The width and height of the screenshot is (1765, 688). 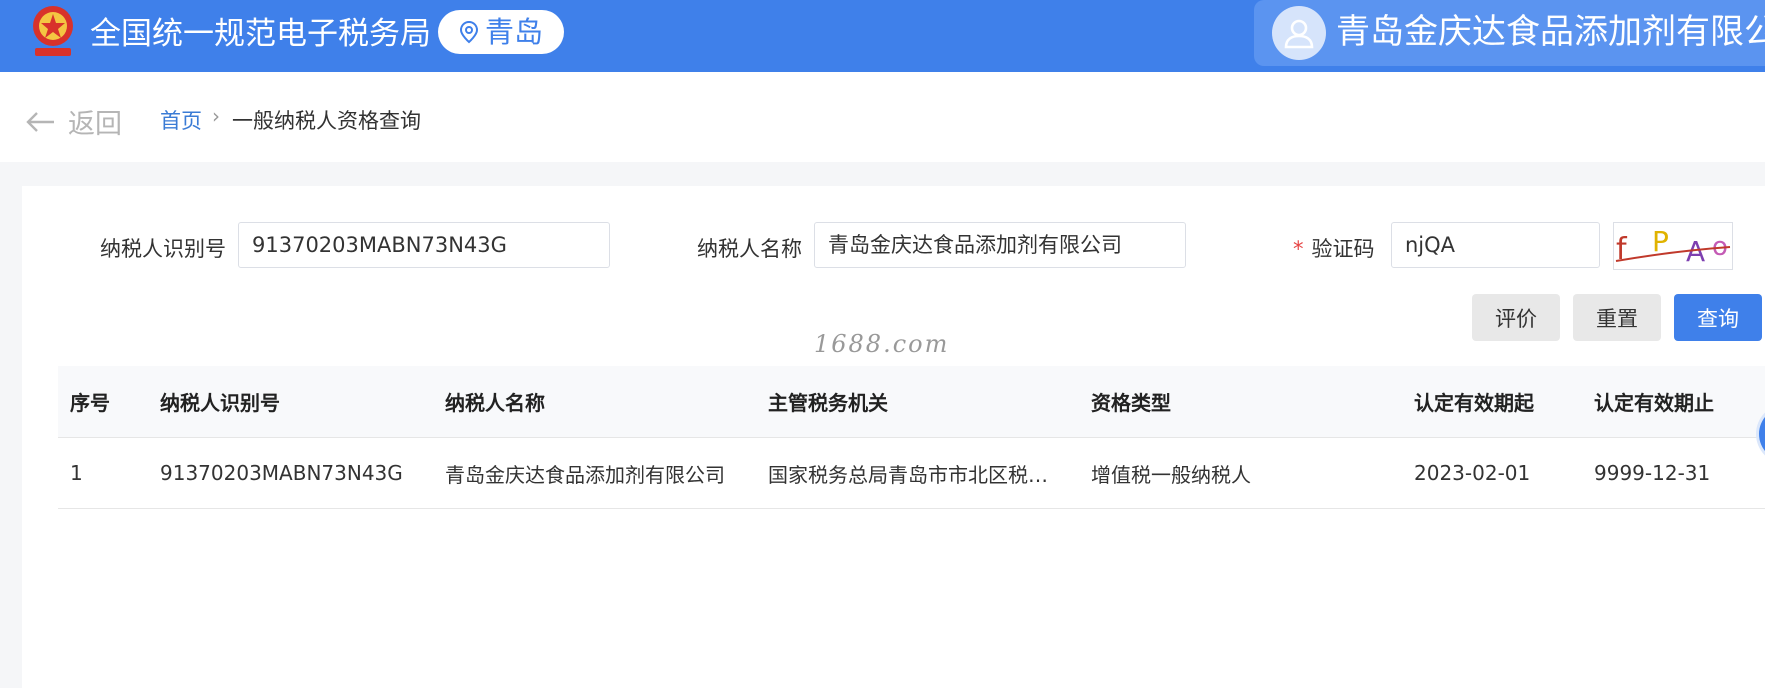 I want to click on avatar, so click(x=1299, y=33).